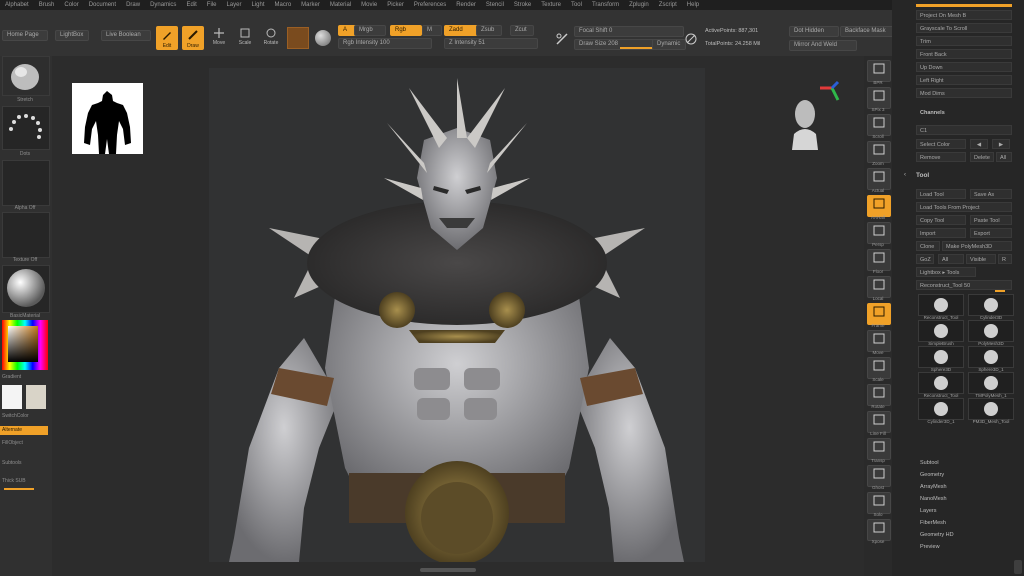 The width and height of the screenshot is (1024, 576). Describe the element at coordinates (432, 30) in the screenshot. I see `m-toggle: M` at that location.